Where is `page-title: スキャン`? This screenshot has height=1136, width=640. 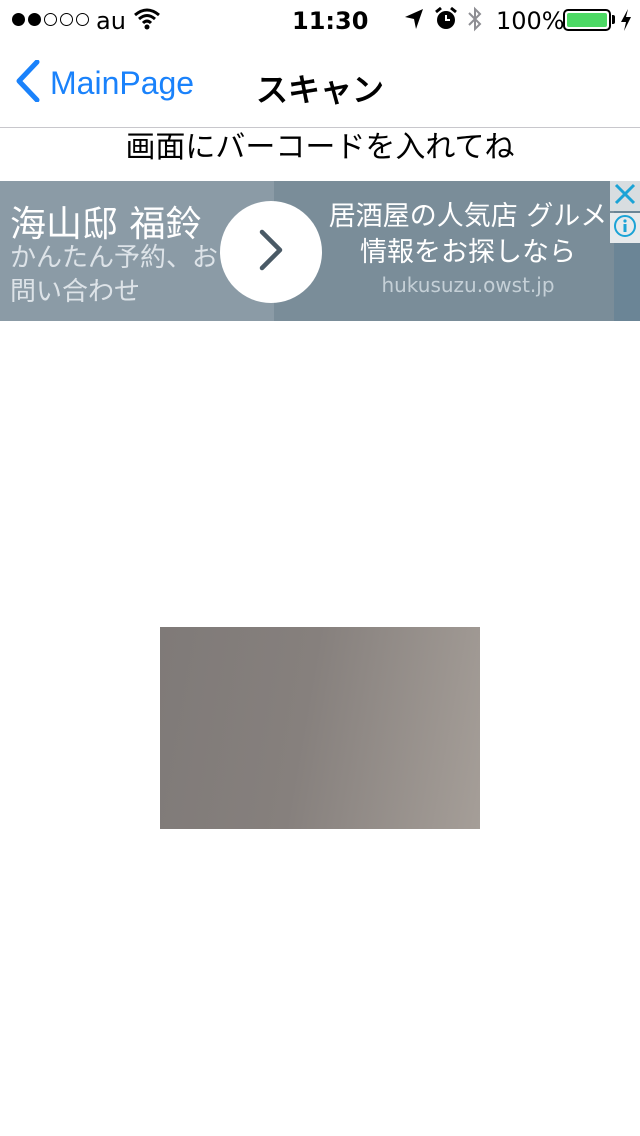 page-title: スキャン is located at coordinates (319, 90).